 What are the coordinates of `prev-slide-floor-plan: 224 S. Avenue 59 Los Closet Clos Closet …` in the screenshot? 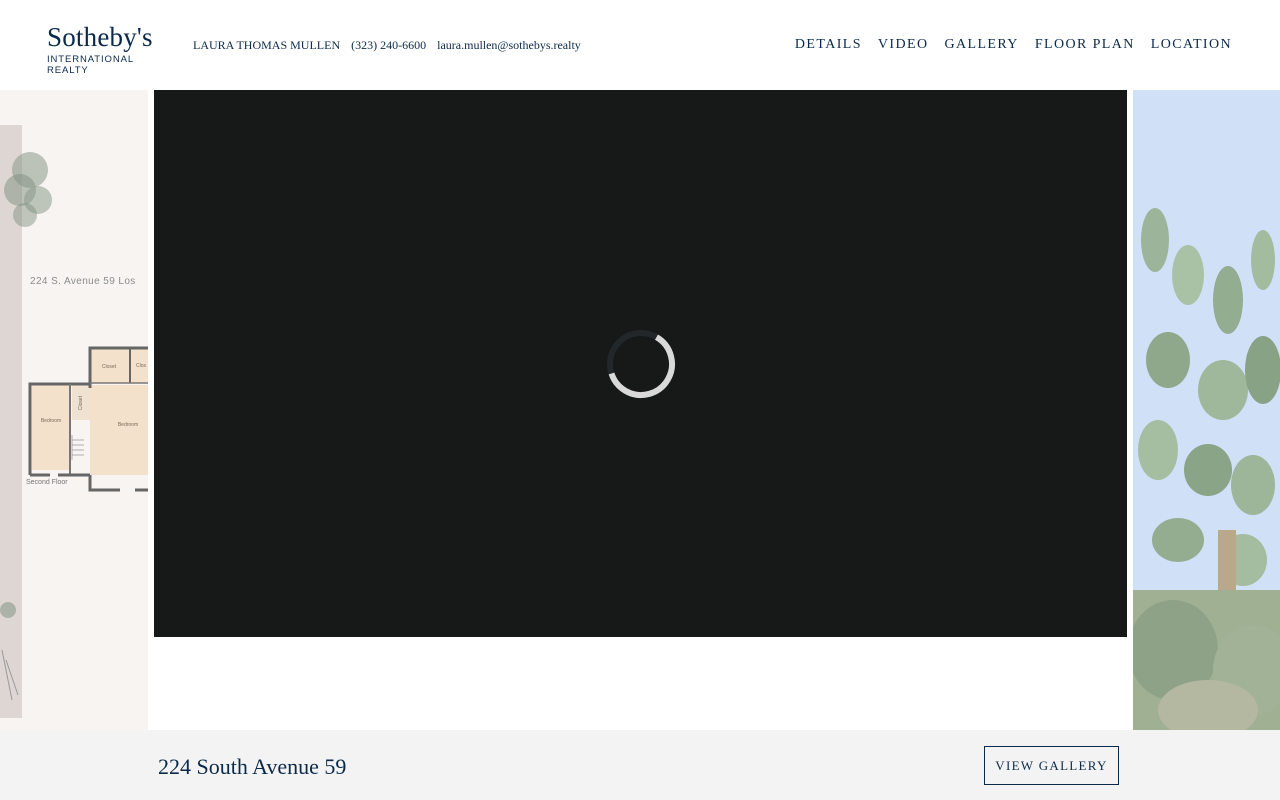 It's located at (74, 410).